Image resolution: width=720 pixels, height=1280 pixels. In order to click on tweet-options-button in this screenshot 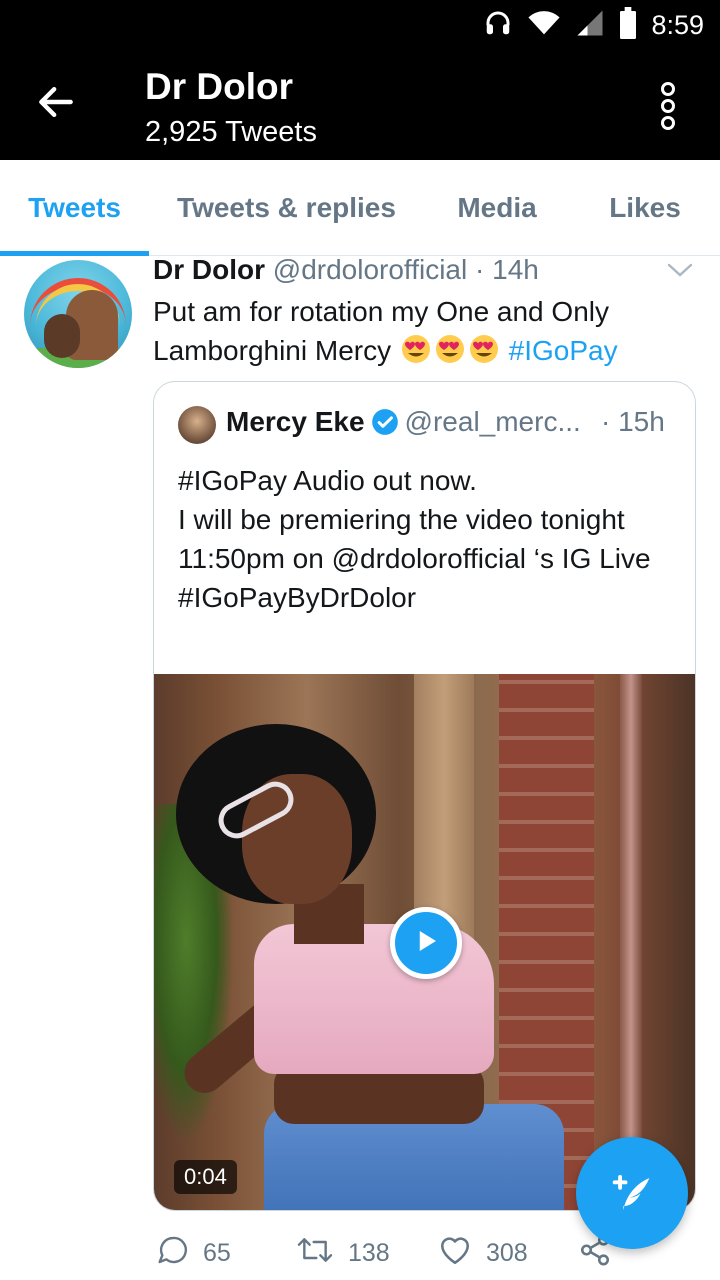, I will do `click(680, 270)`.